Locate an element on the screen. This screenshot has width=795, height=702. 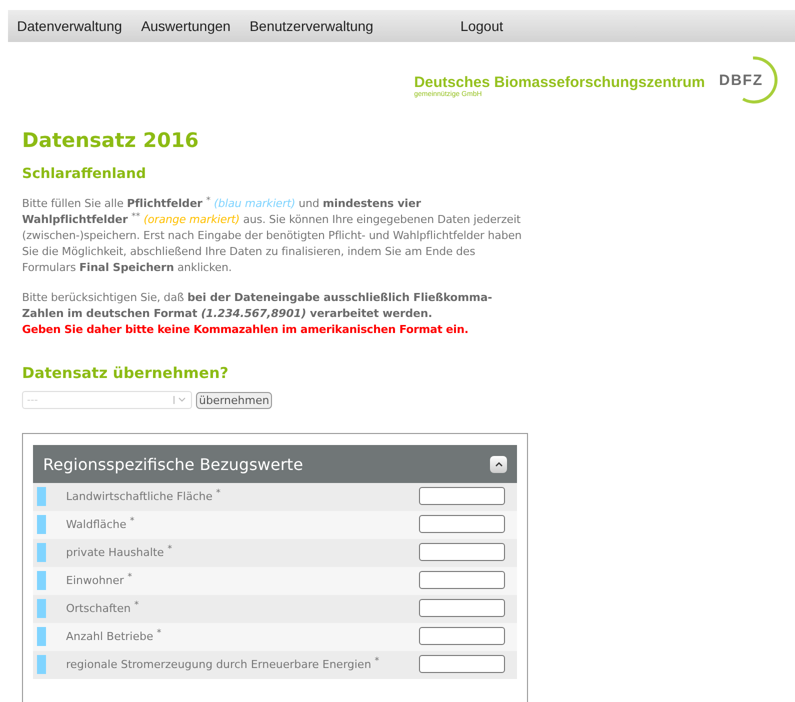
field-label: Ortschaften $^{*}$ is located at coordinates (103, 609).